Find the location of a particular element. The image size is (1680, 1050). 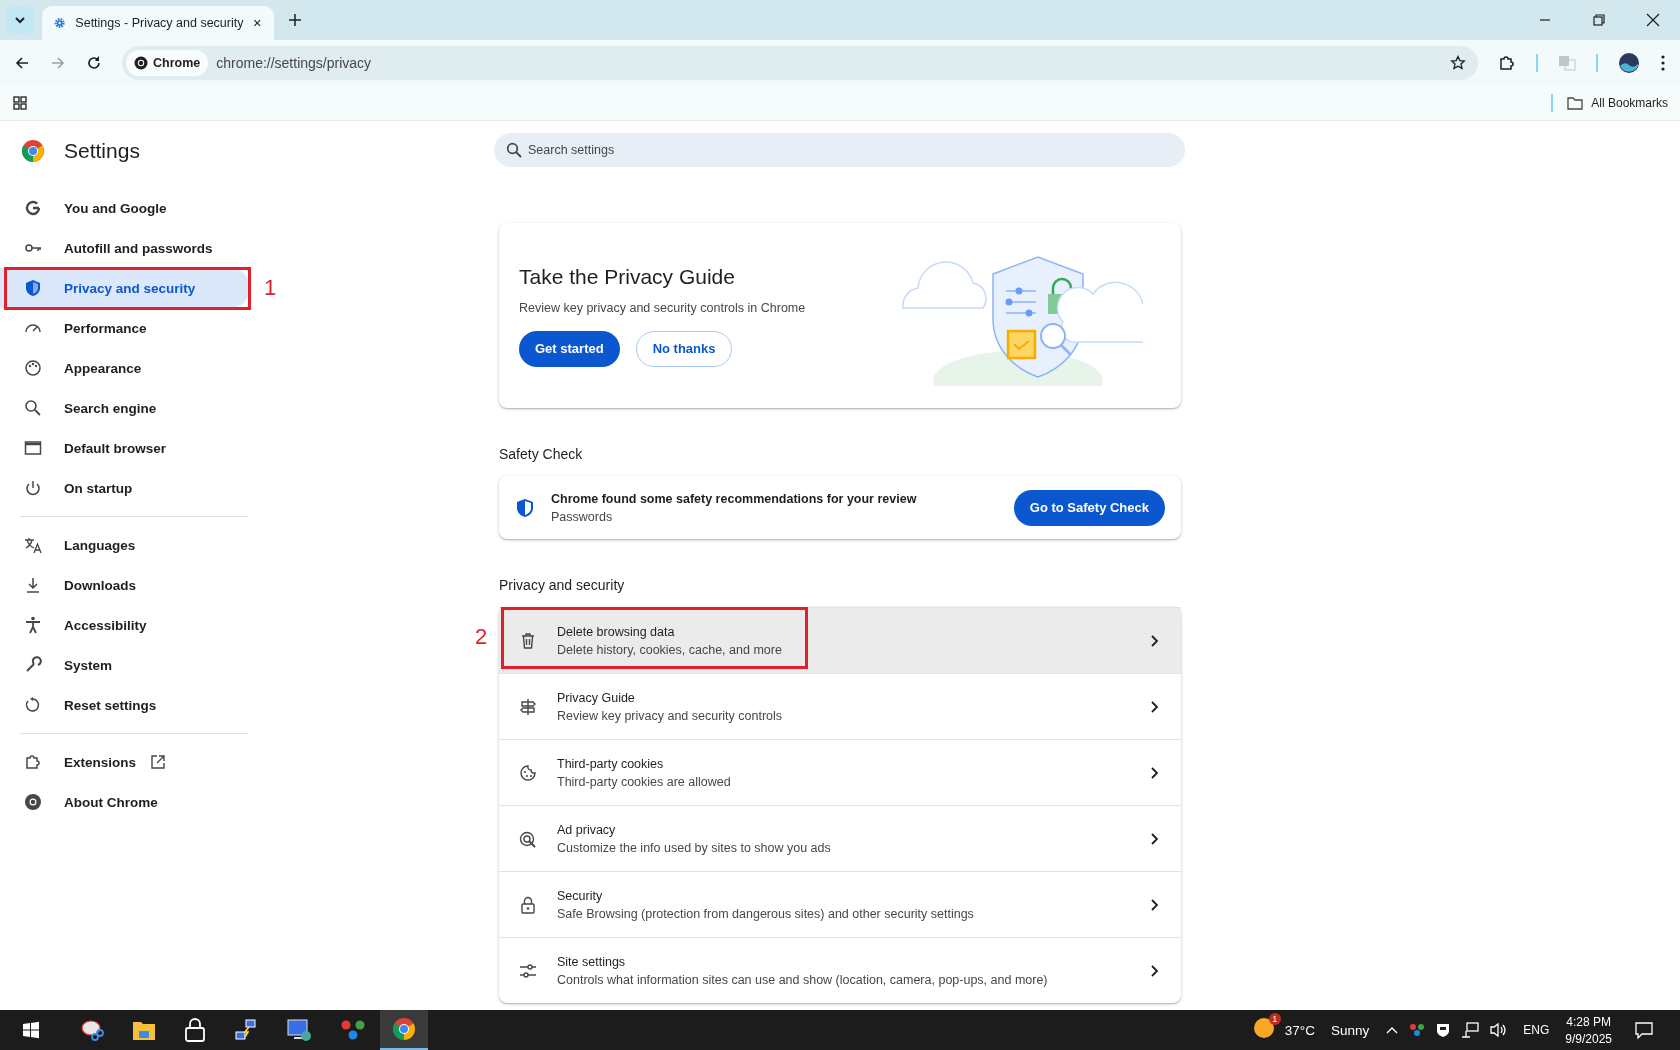

promo-title: Take the Privacy Guide is located at coordinates (627, 276).